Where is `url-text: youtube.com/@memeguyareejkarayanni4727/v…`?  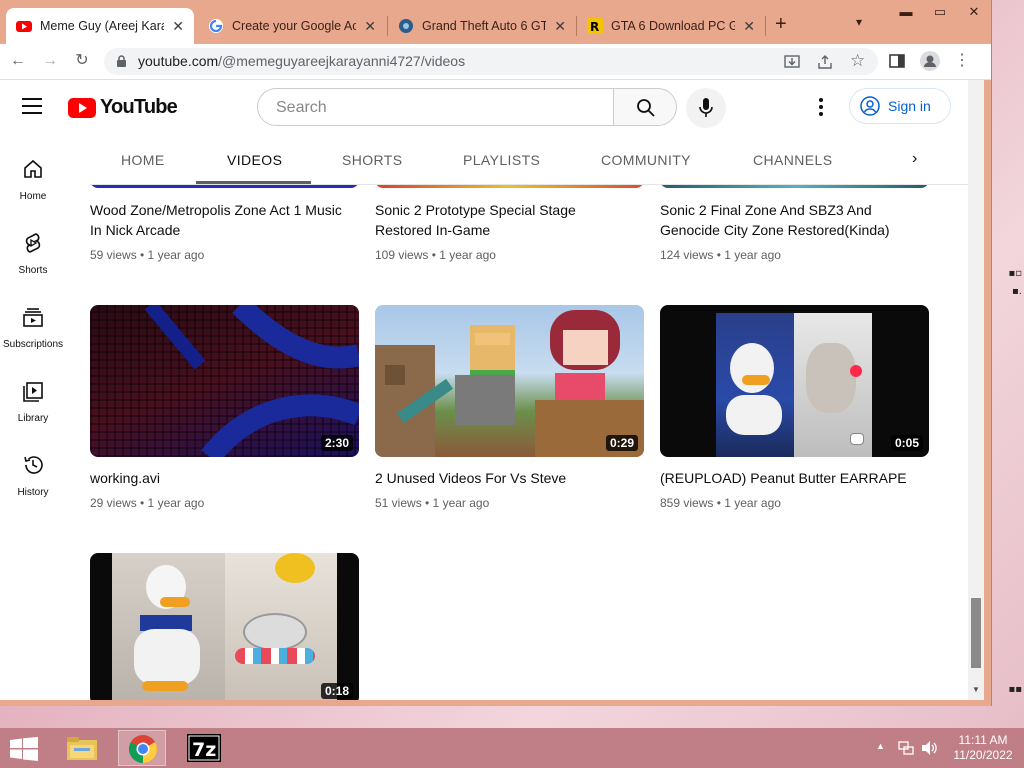
url-text: youtube.com/@memeguyareejkarayanni4727/v… is located at coordinates (301, 61).